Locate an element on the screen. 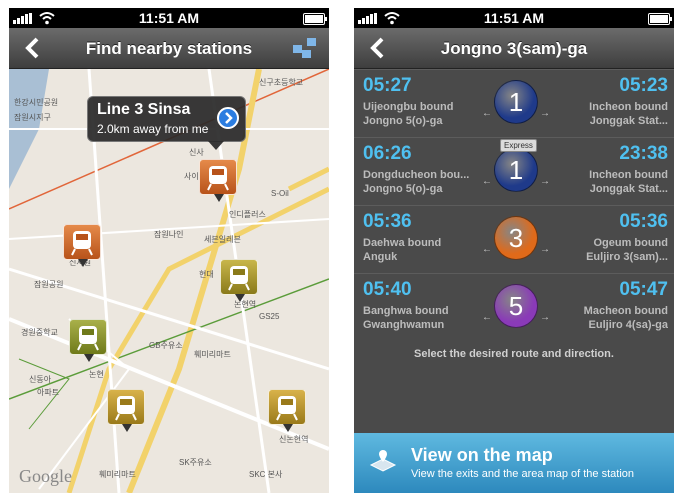 This screenshot has width=679, height=499. right-next-station: Euljiro 4(sa)-ga is located at coordinates (628, 325).